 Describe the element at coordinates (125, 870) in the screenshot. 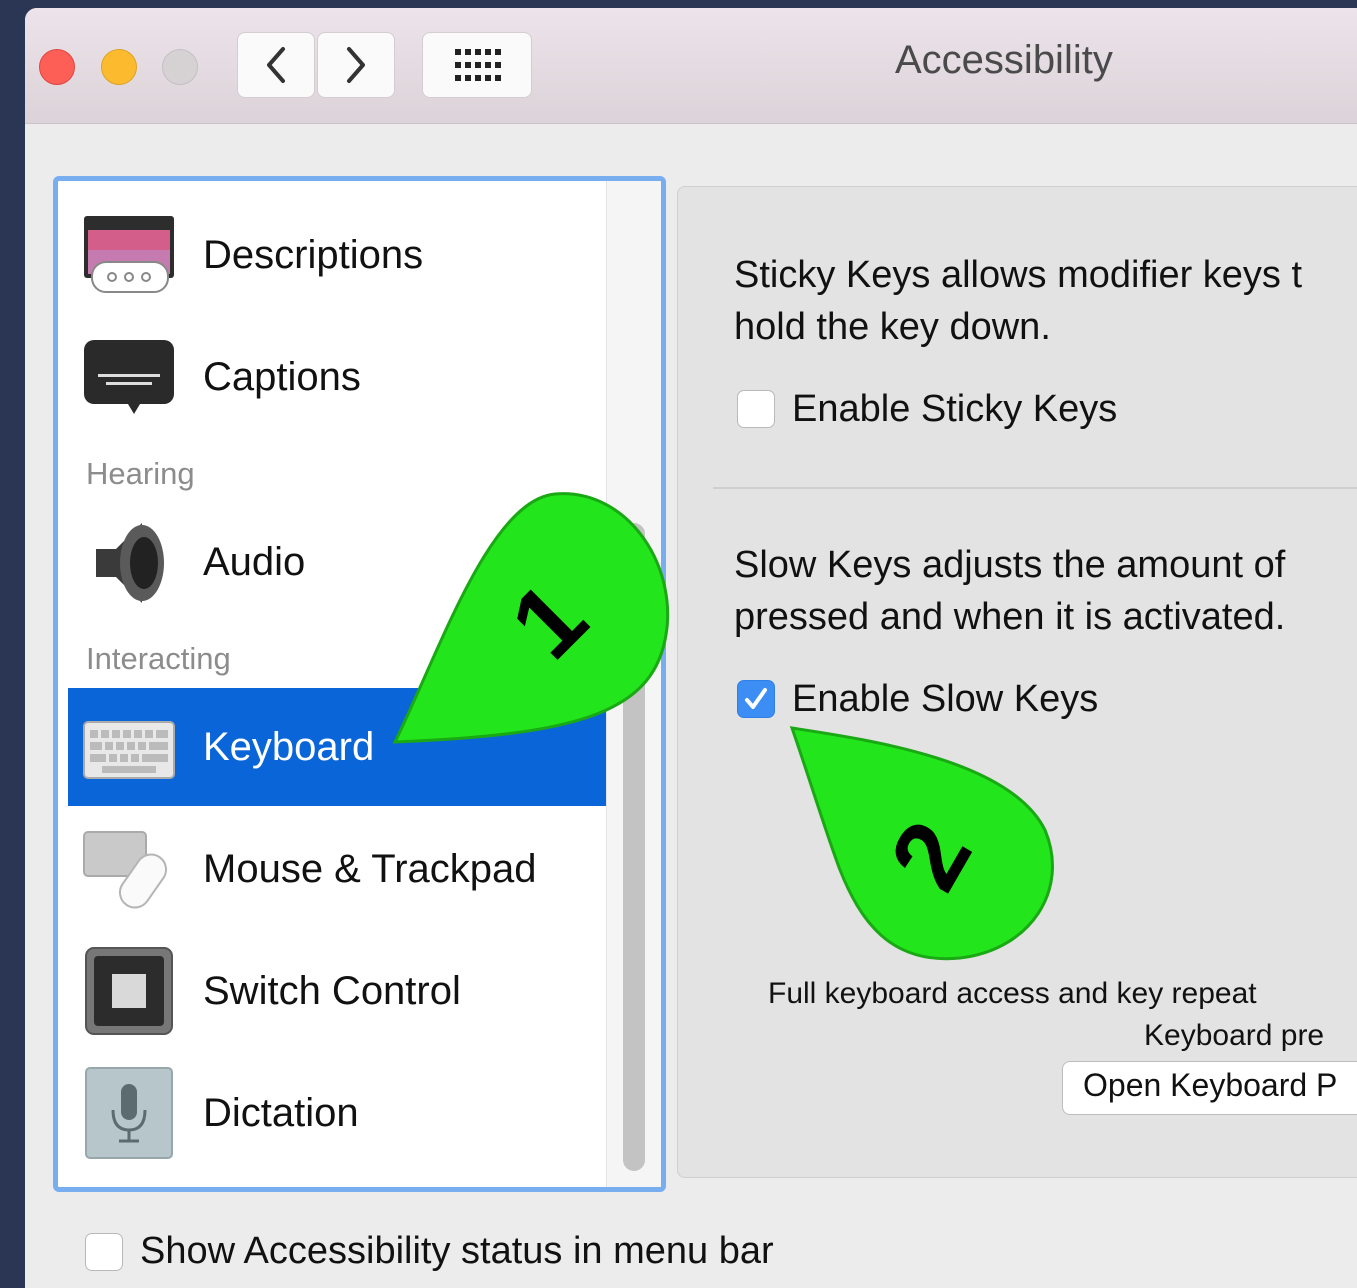

I see `mouse-trackpad-icon` at that location.